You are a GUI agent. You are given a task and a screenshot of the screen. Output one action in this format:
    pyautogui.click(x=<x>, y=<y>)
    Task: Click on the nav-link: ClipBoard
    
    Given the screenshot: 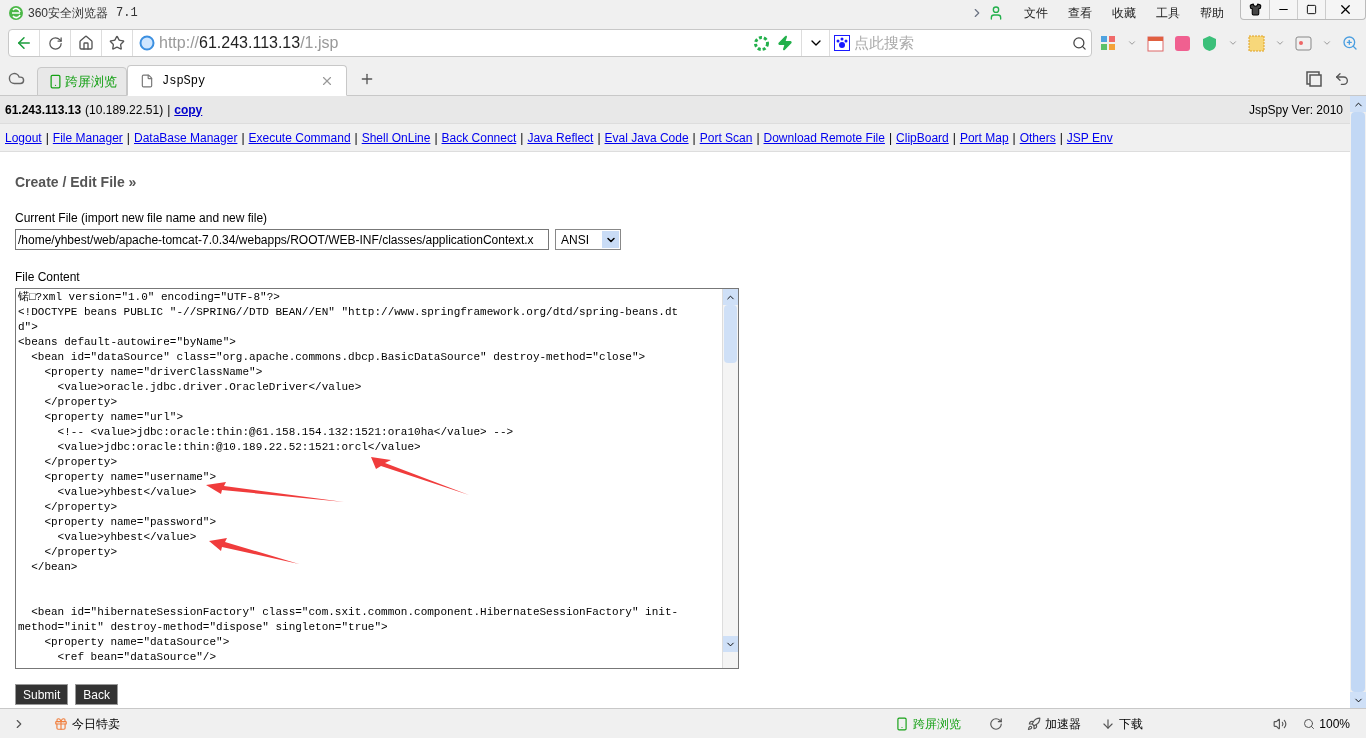 What is the action you would take?
    pyautogui.click(x=922, y=137)
    